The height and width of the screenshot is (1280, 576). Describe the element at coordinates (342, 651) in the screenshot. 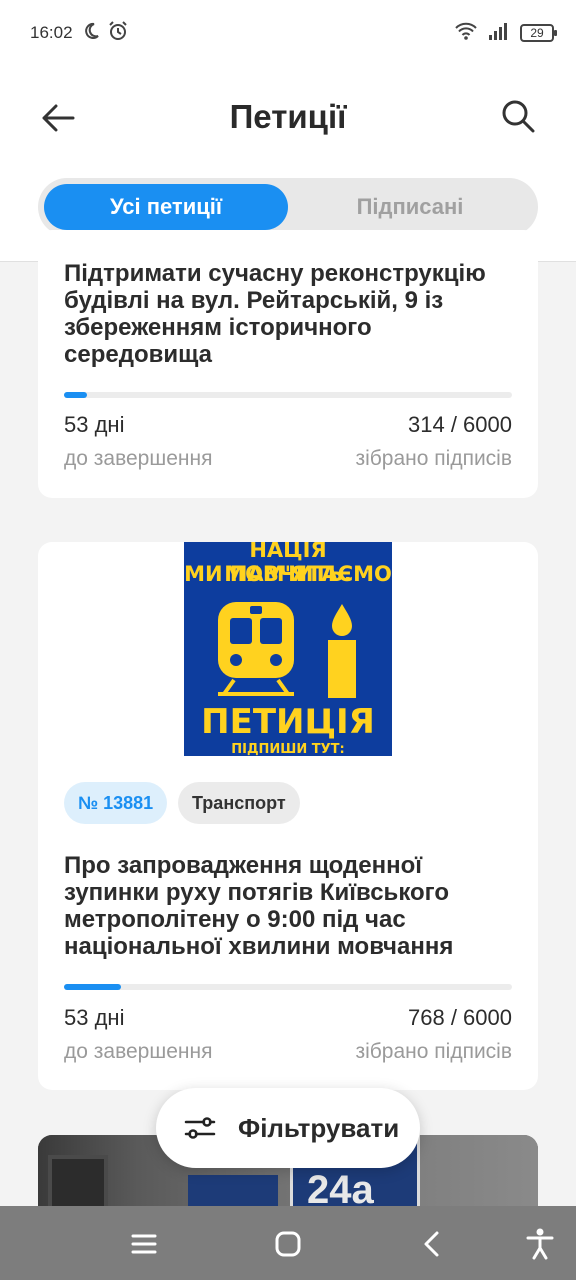

I see `candle-icon` at that location.